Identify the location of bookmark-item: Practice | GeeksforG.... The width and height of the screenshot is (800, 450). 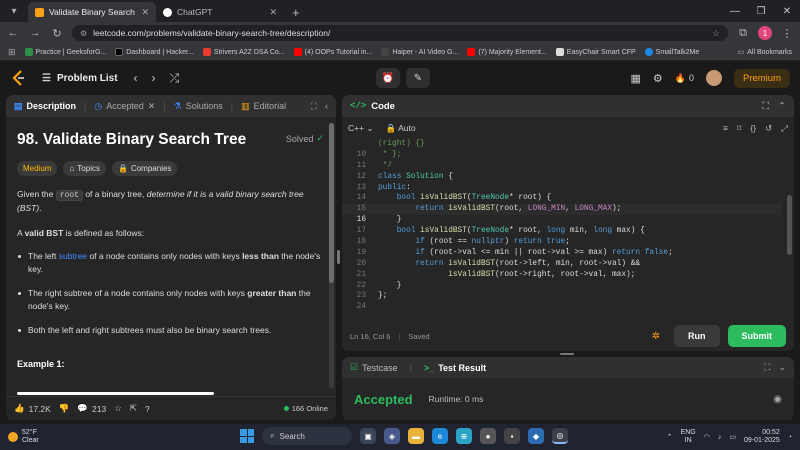
(65, 52).